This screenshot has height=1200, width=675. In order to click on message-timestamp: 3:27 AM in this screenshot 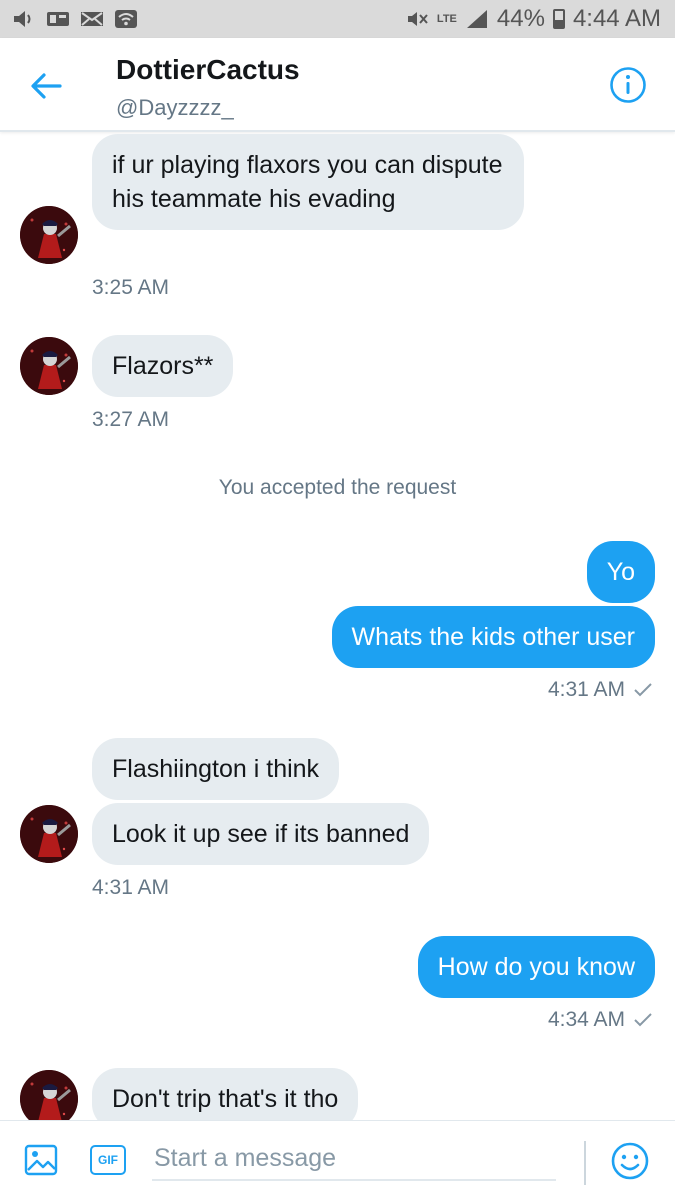, I will do `click(131, 419)`.